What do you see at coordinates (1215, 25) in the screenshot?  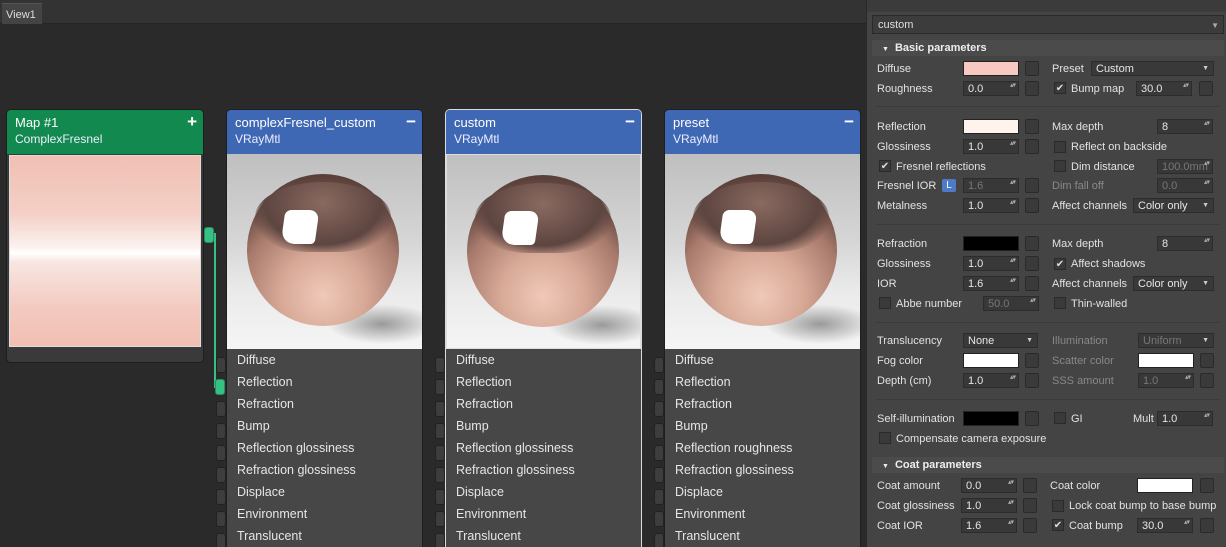 I see `dropdown-arrow-icon: ▼` at bounding box center [1215, 25].